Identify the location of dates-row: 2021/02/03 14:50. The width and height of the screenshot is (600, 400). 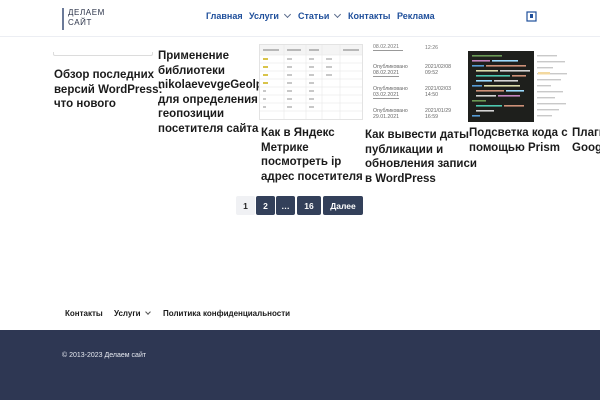
(438, 92).